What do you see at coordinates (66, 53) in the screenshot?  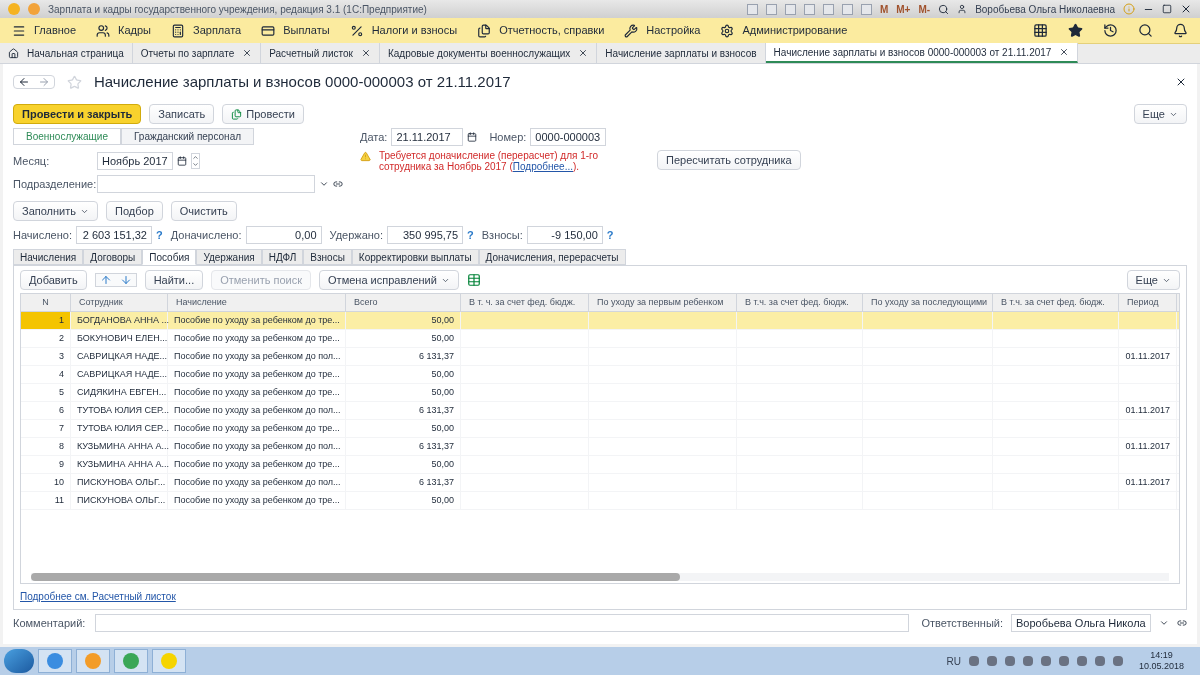 I see `open-tab: Начальная страница` at bounding box center [66, 53].